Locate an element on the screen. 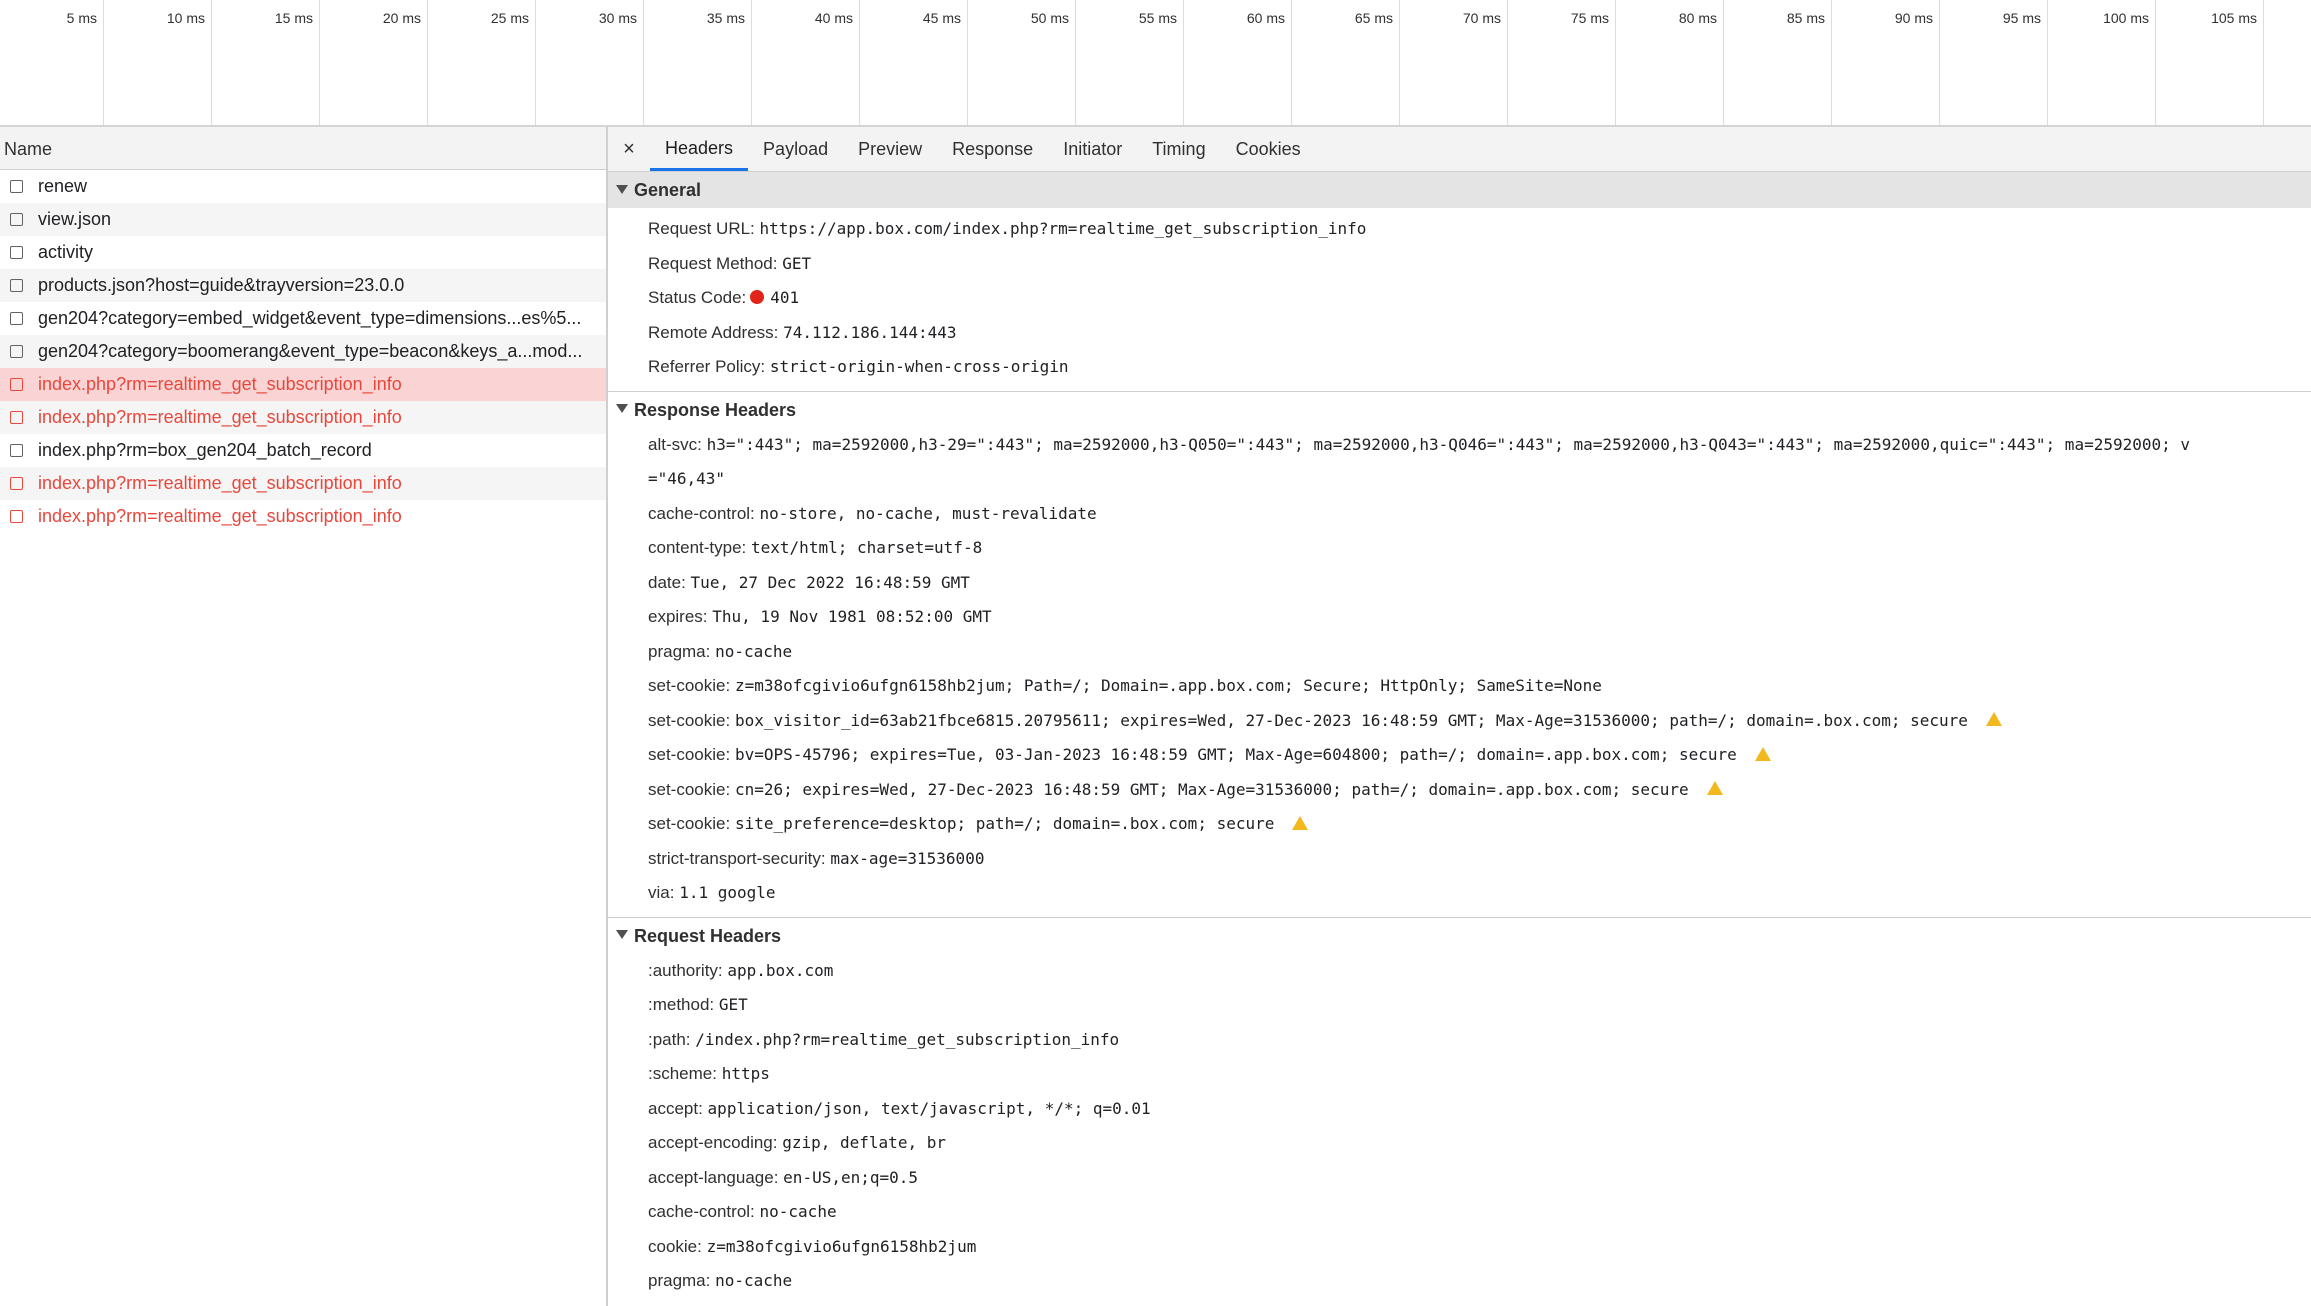 Image resolution: width=2311 pixels, height=1306 pixels. tab-initiator: Initiator is located at coordinates (1092, 149).